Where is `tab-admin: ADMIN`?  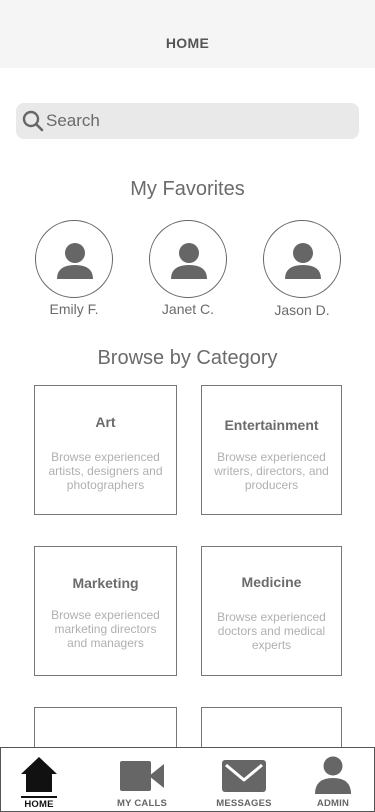
tab-admin: ADMIN is located at coordinates (333, 779).